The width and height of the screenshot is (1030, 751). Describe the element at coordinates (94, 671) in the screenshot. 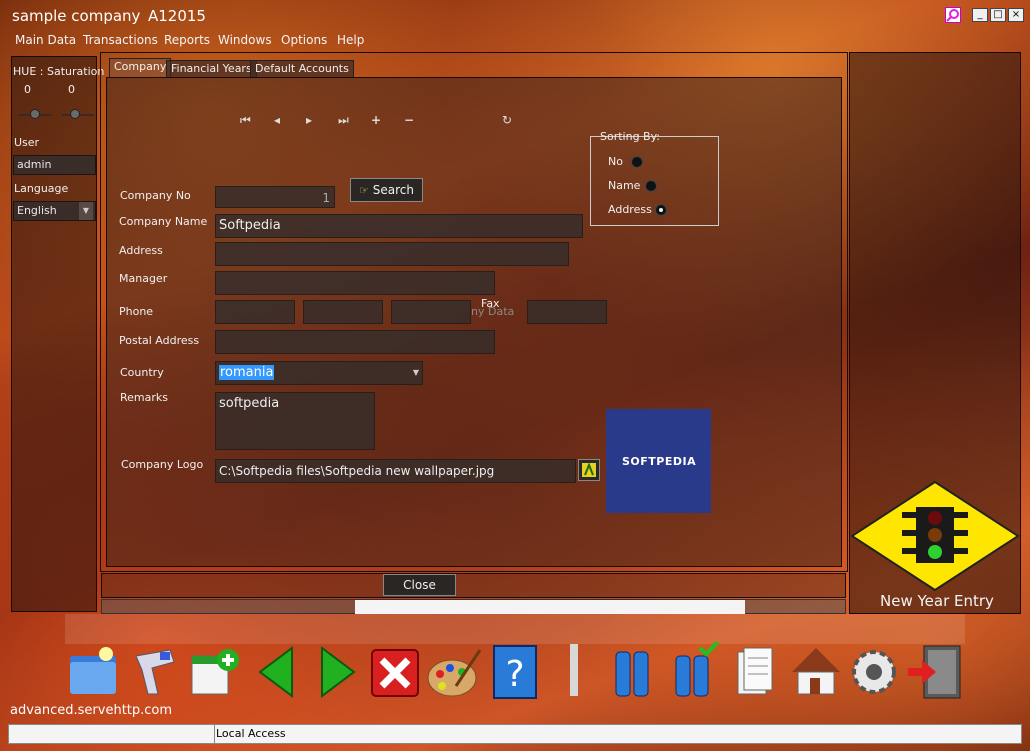

I see `open-folder-icon` at that location.